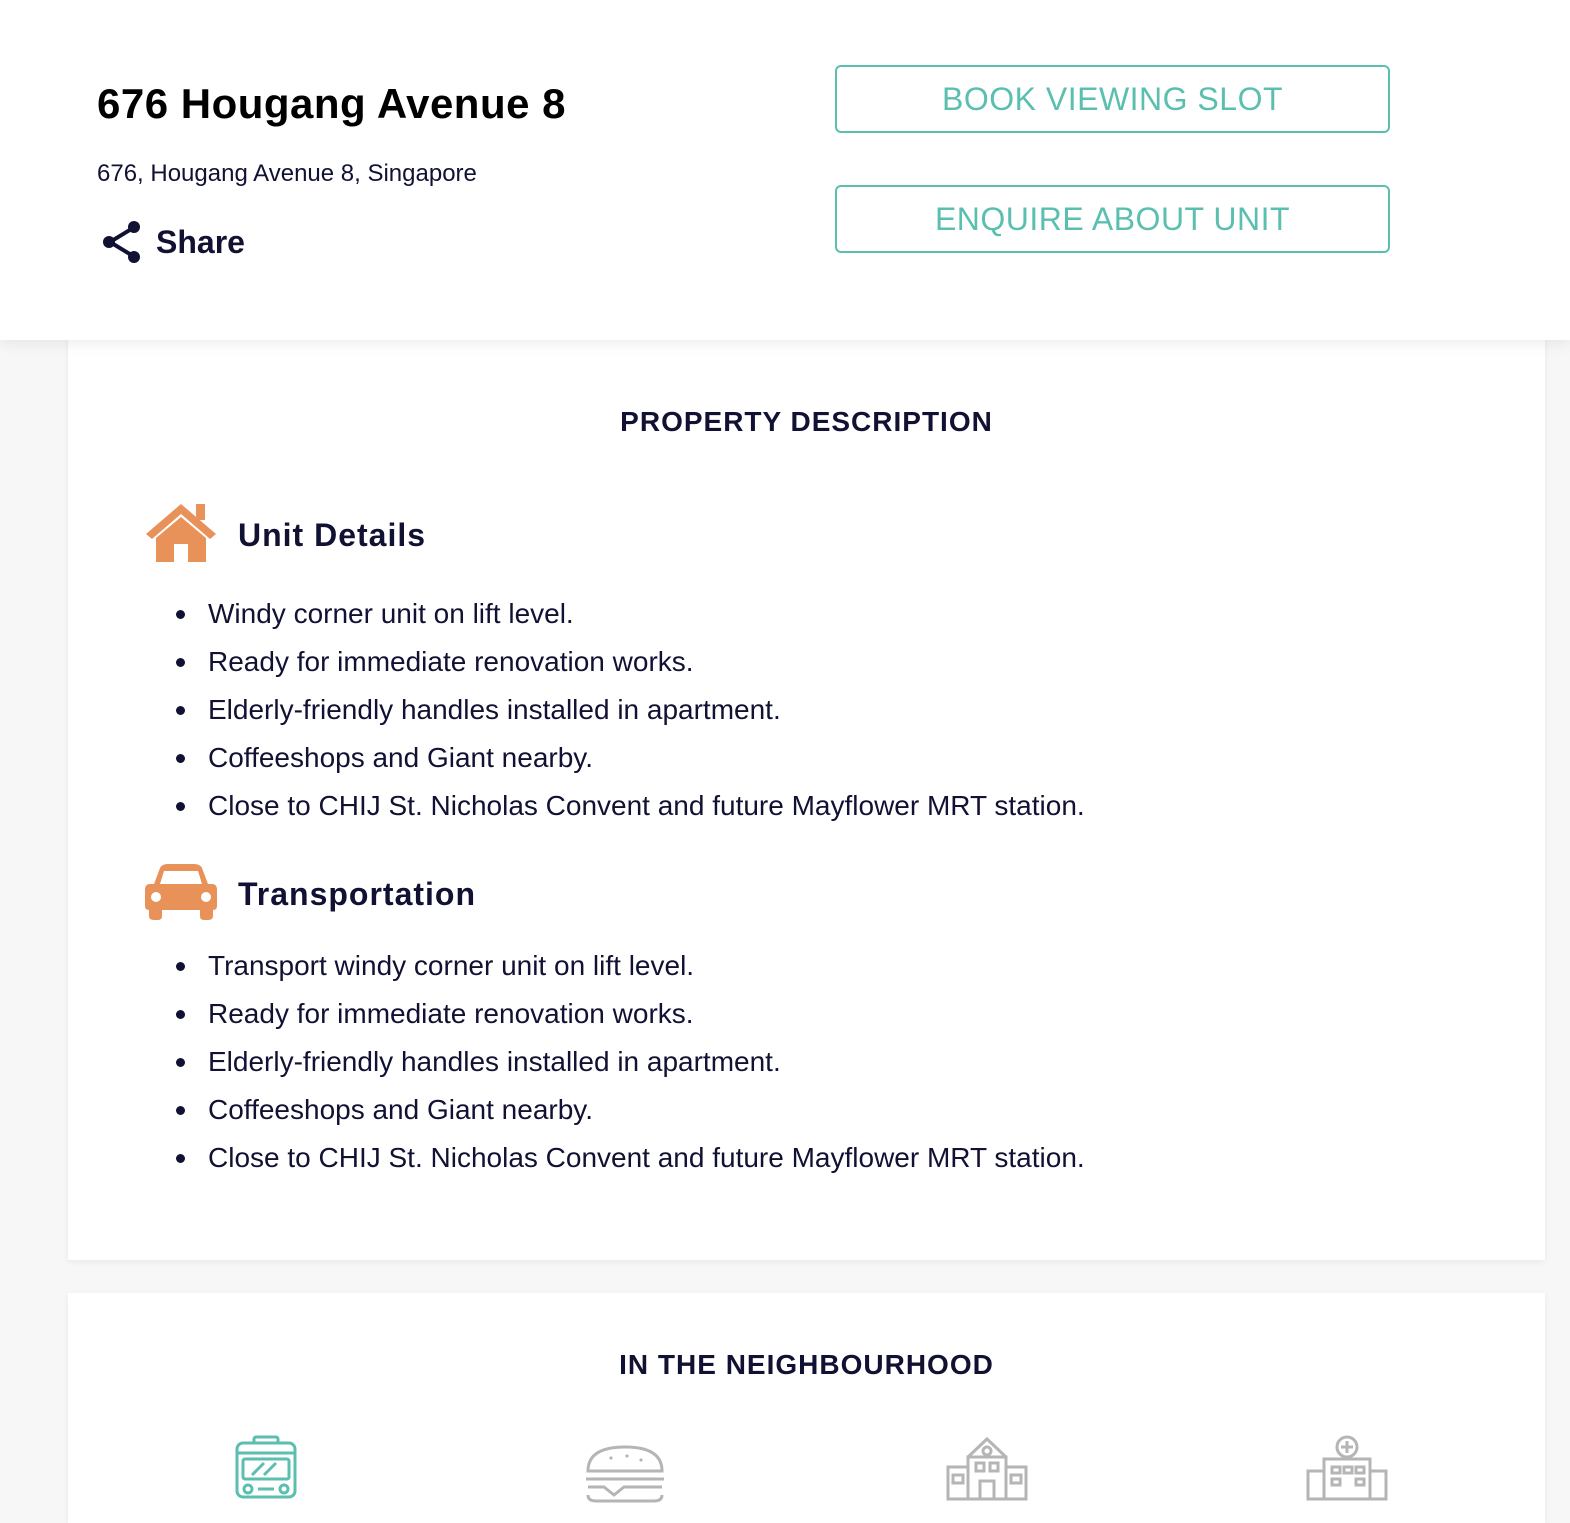  Describe the element at coordinates (806, 1475) in the screenshot. I see `neighbourhood-icons` at that location.